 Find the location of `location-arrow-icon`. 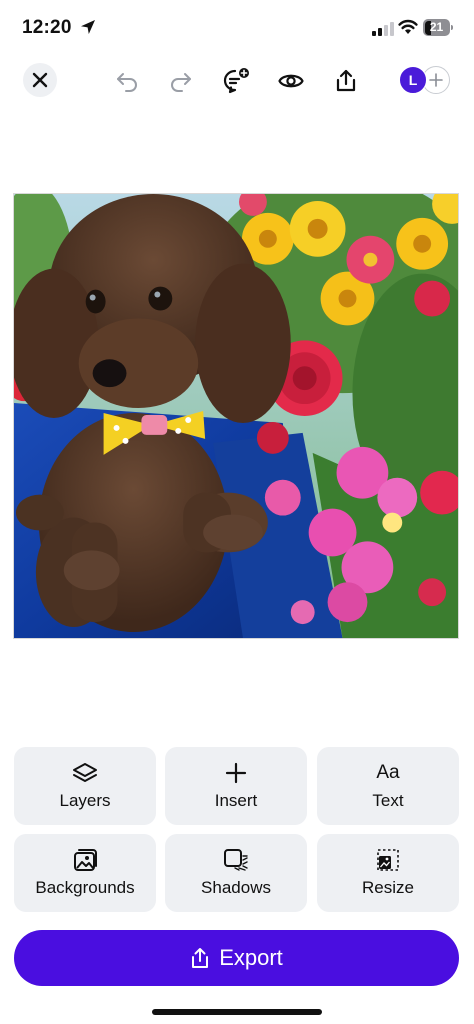

location-arrow-icon is located at coordinates (88, 27).